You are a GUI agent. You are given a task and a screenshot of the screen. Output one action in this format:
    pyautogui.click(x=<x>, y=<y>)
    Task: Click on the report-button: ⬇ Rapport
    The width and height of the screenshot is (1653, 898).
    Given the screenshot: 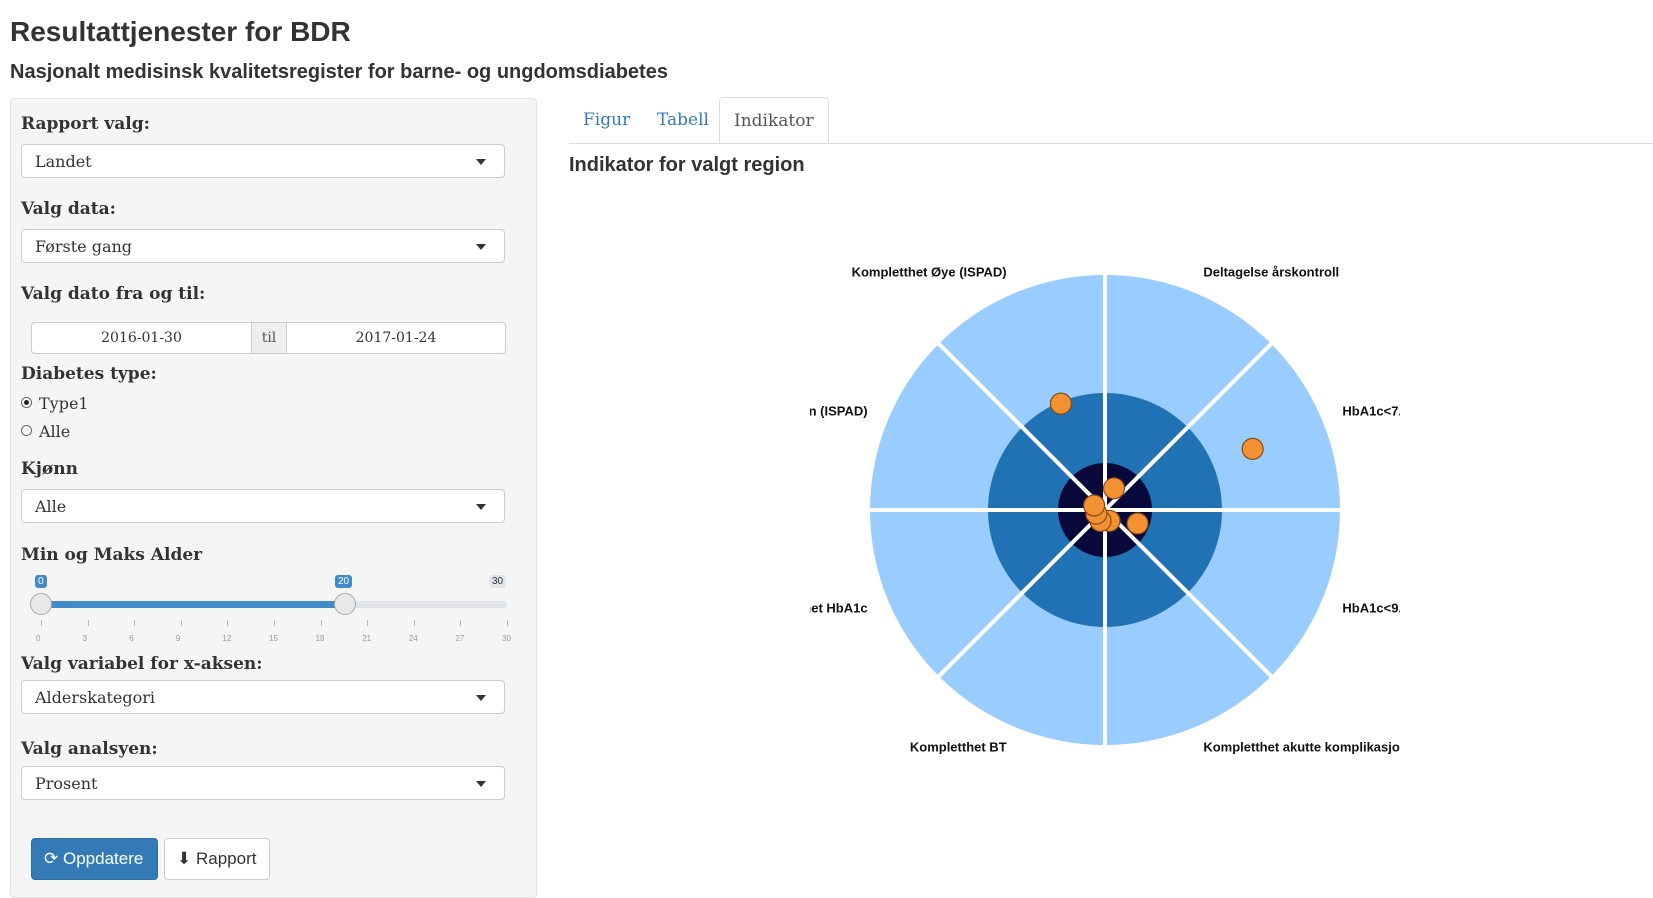 What is the action you would take?
    pyautogui.click(x=217, y=859)
    